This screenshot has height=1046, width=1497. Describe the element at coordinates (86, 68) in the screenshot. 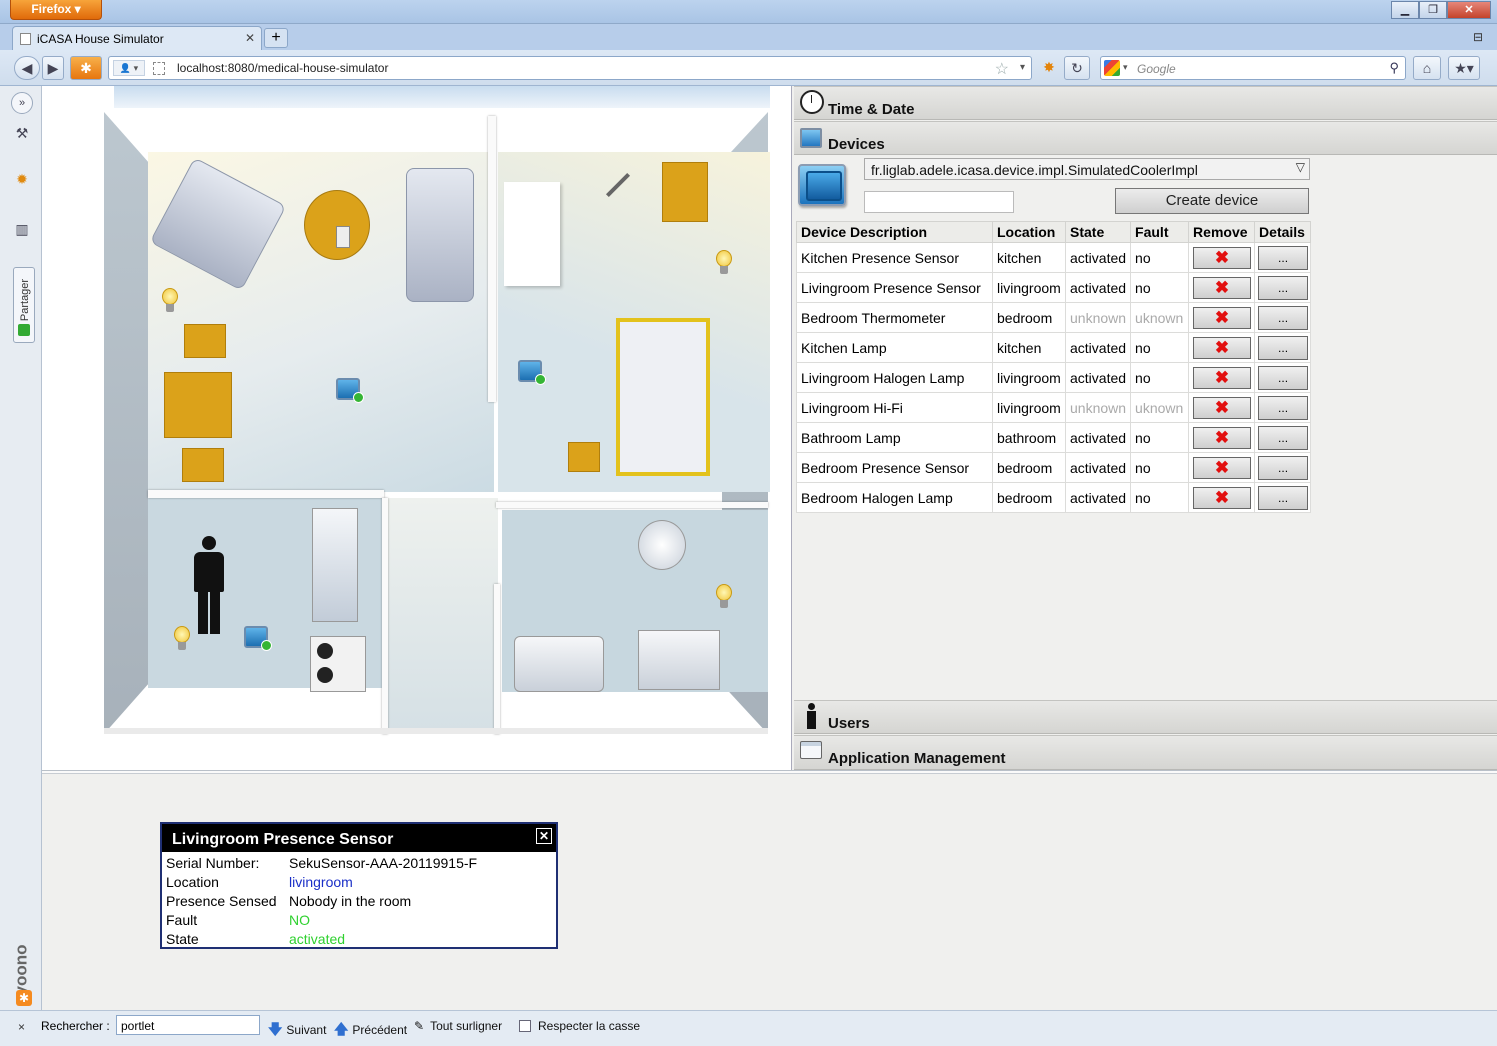

I see `addon-star-icon: ✱` at that location.